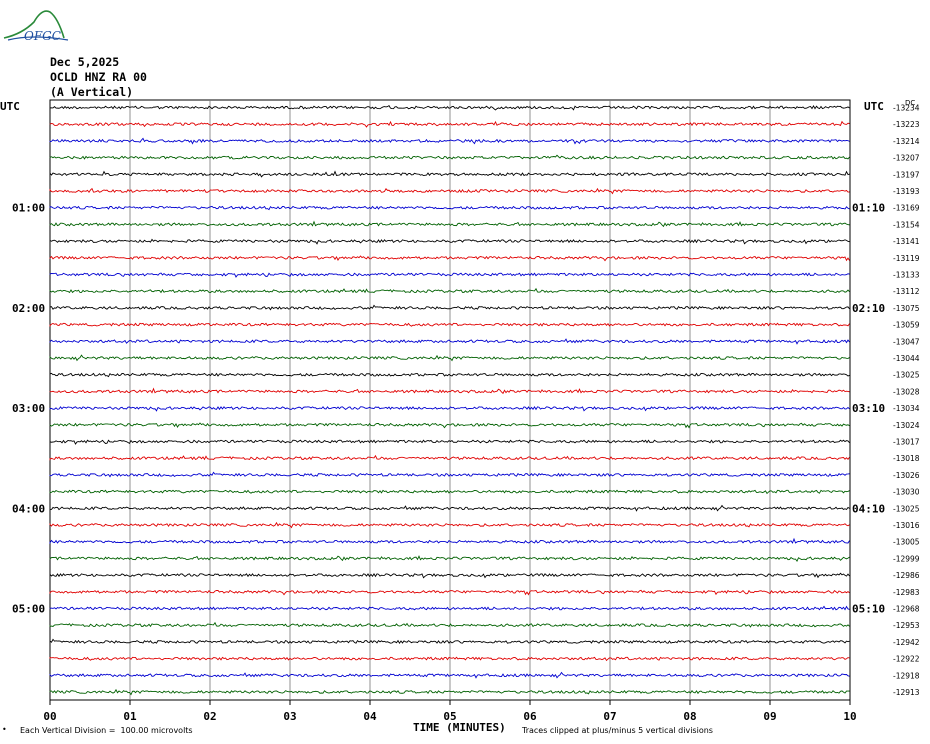 The image size is (930, 744). What do you see at coordinates (28, 308) in the screenshot?
I see `left-hour-label: 02:00` at bounding box center [28, 308].